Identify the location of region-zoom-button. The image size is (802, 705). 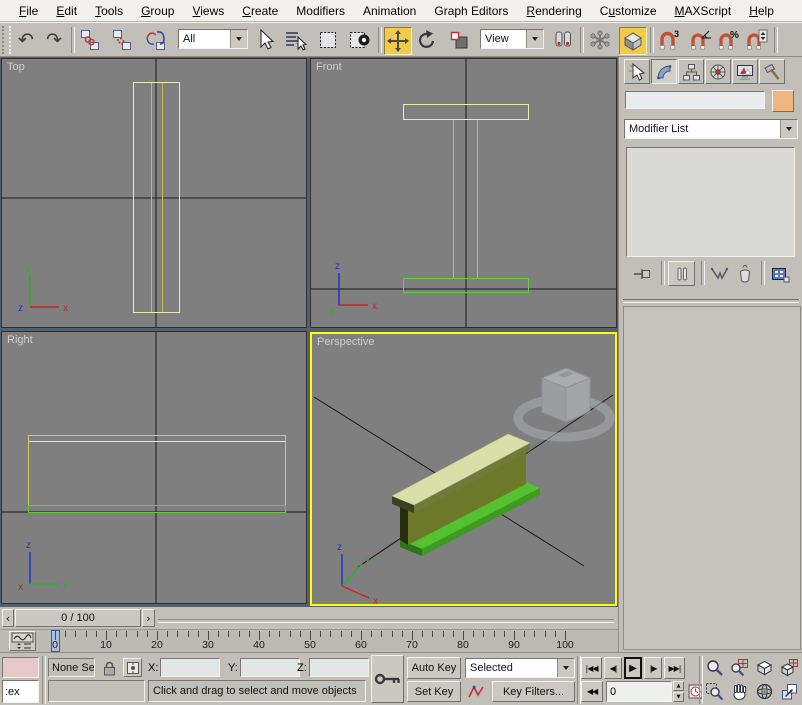
(714, 691).